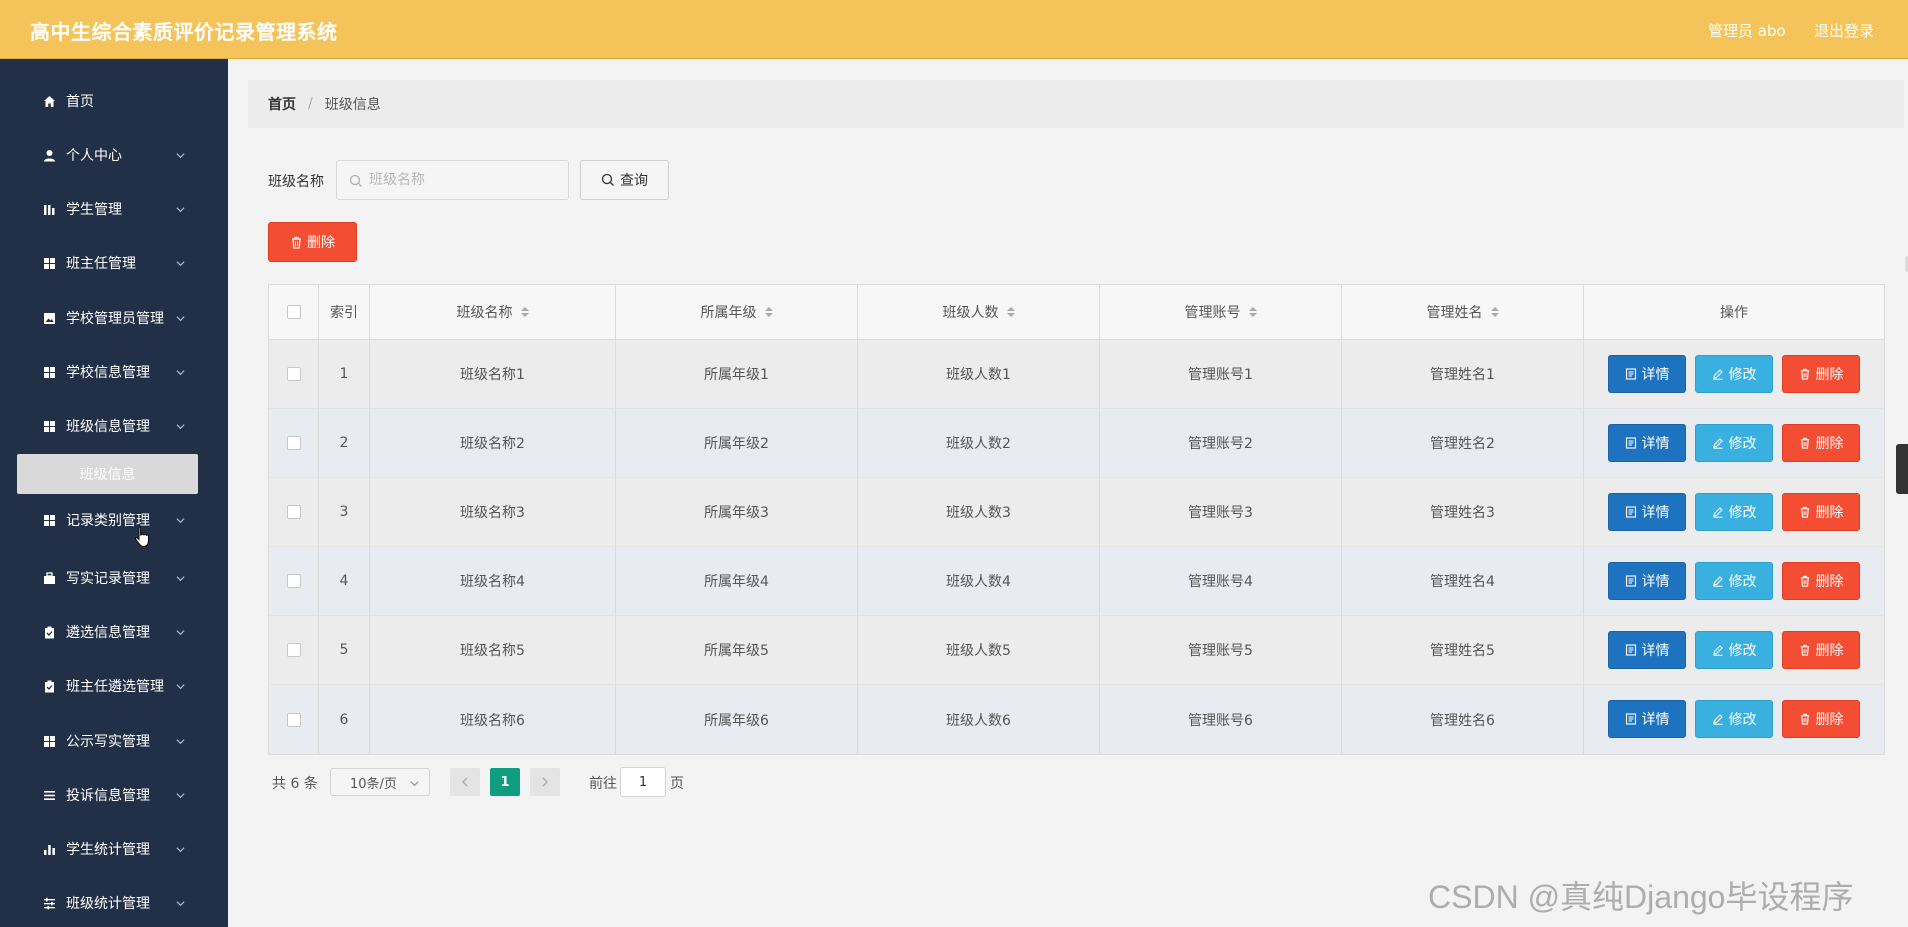 This screenshot has height=927, width=1908. What do you see at coordinates (312, 242) in the screenshot?
I see `bulk-delete-button: 删除` at bounding box center [312, 242].